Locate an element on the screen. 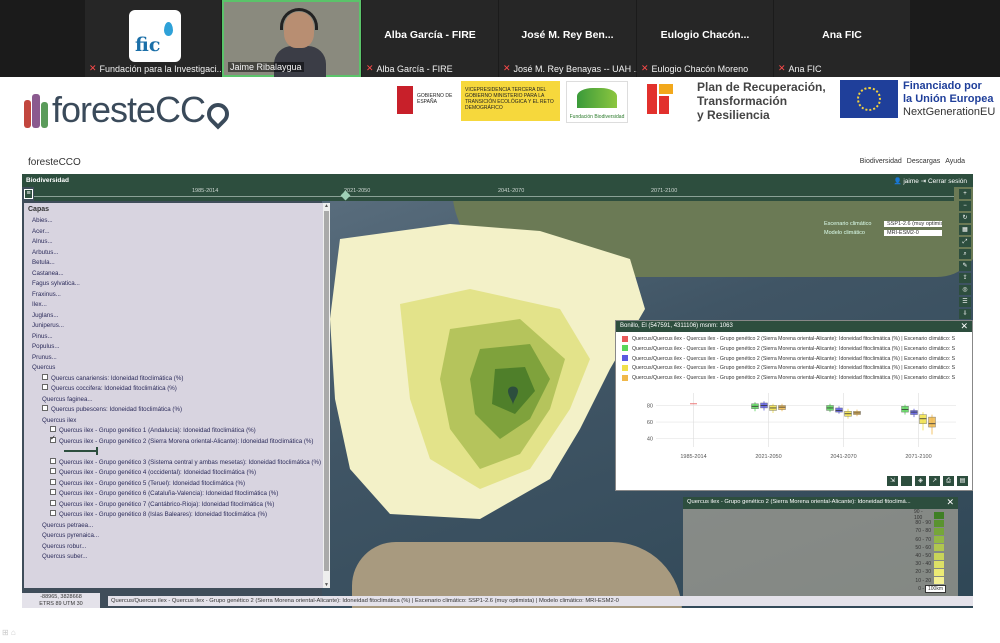 The width and height of the screenshot is (1000, 643). layers-icon: ◈ is located at coordinates (920, 481).